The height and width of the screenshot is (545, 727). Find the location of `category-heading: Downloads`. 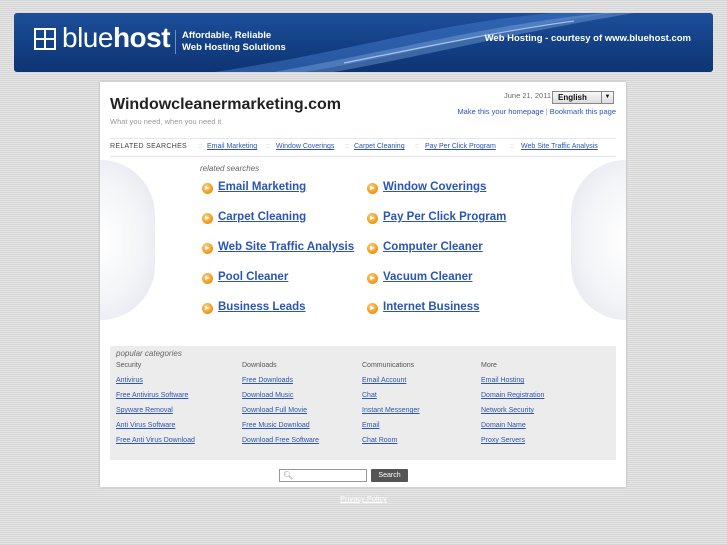

category-heading: Downloads is located at coordinates (259, 365).